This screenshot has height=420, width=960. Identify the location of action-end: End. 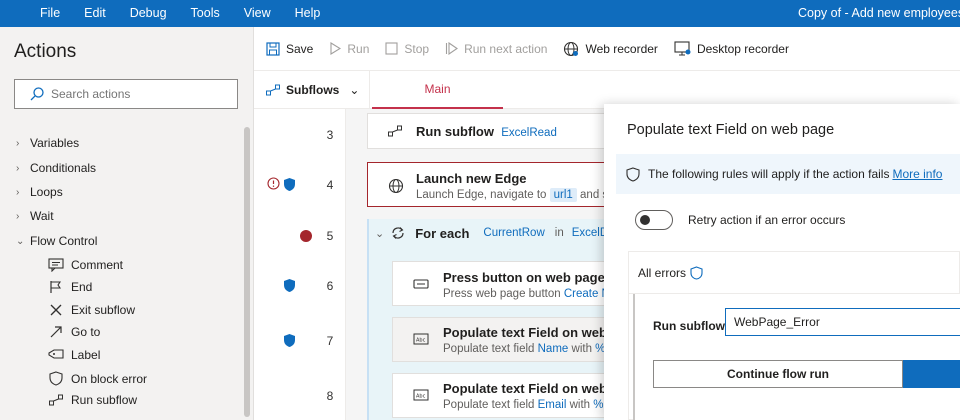
(69, 287).